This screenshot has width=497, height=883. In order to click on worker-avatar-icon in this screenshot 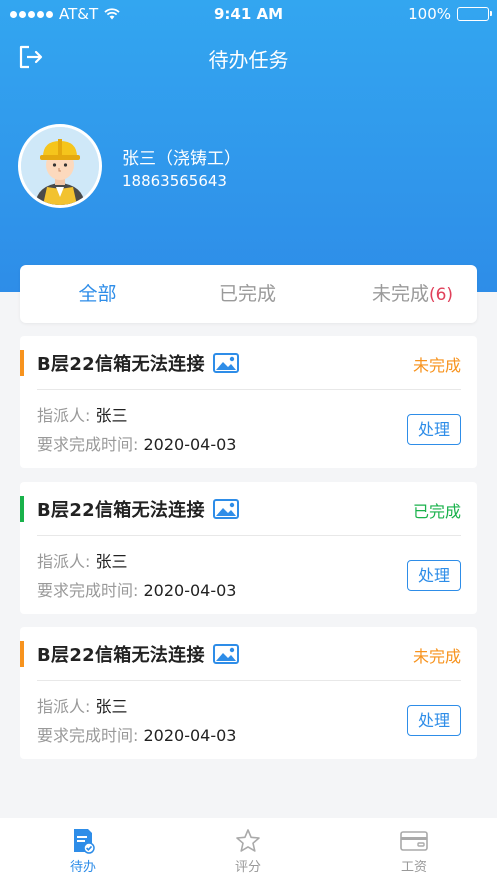, I will do `click(60, 166)`.